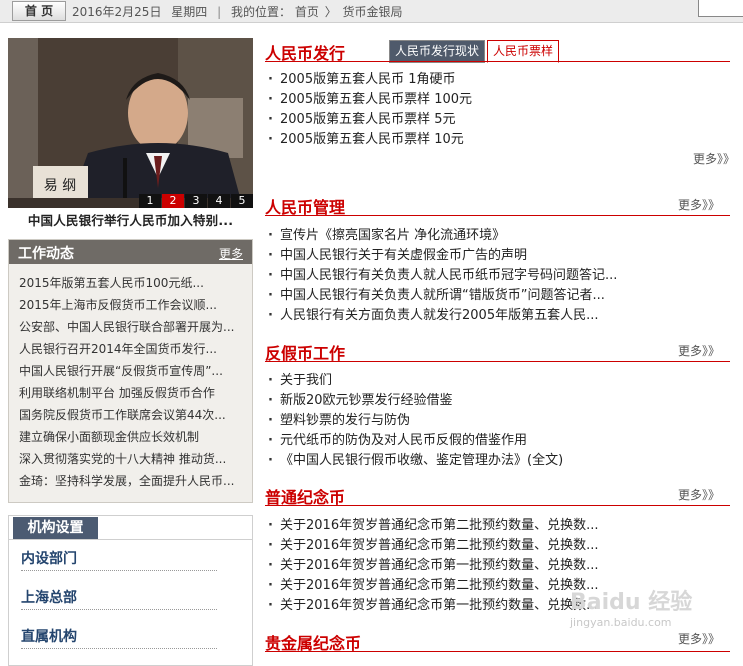  What do you see at coordinates (117, 12) in the screenshot?
I see `current-date: 2016年2月25日` at bounding box center [117, 12].